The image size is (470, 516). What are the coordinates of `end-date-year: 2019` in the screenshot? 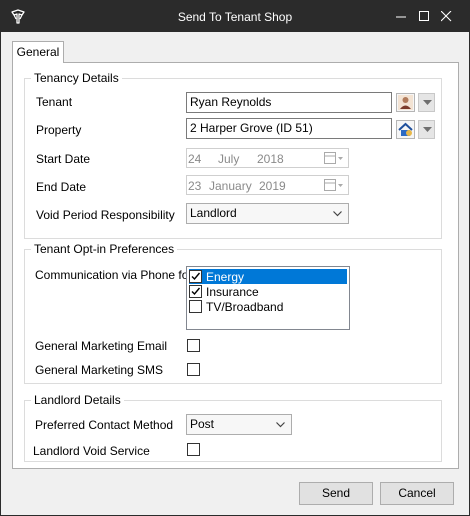 It's located at (272, 186).